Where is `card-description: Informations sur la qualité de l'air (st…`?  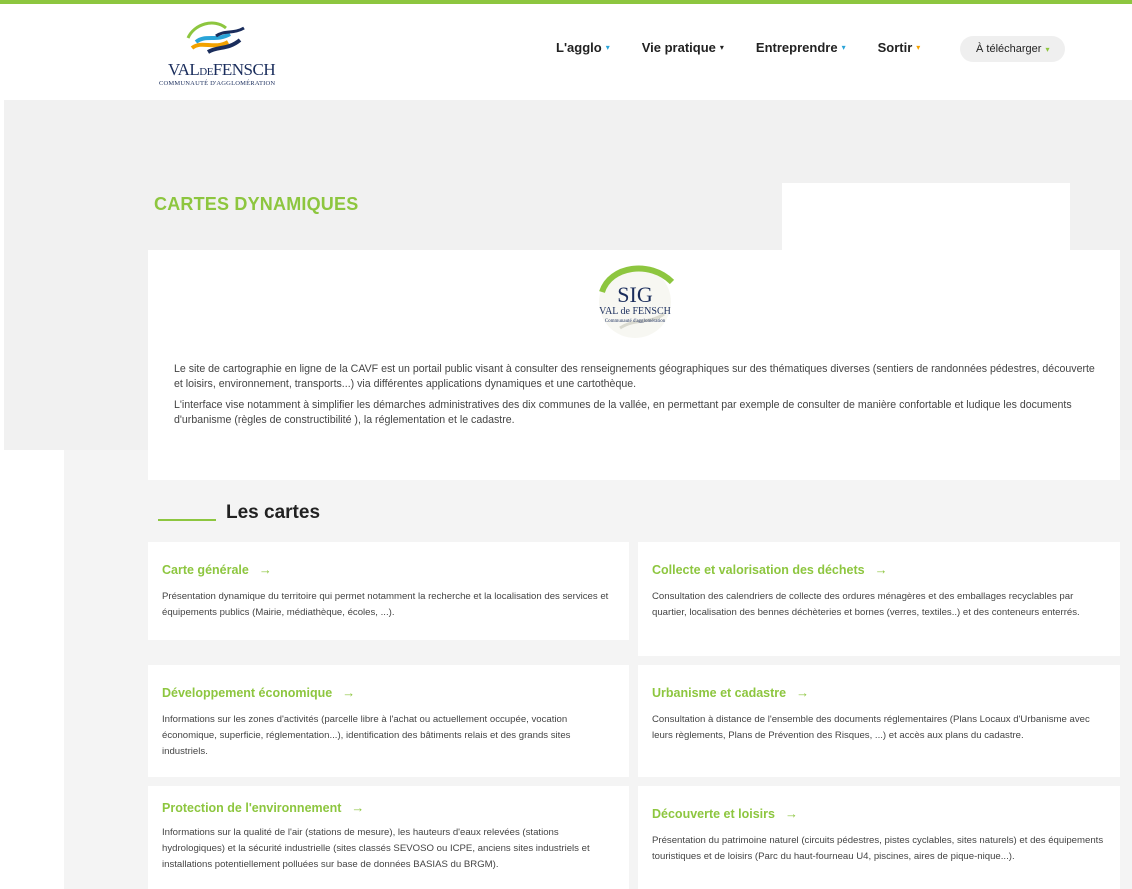 card-description: Informations sur la qualité de l'air (st… is located at coordinates (376, 848).